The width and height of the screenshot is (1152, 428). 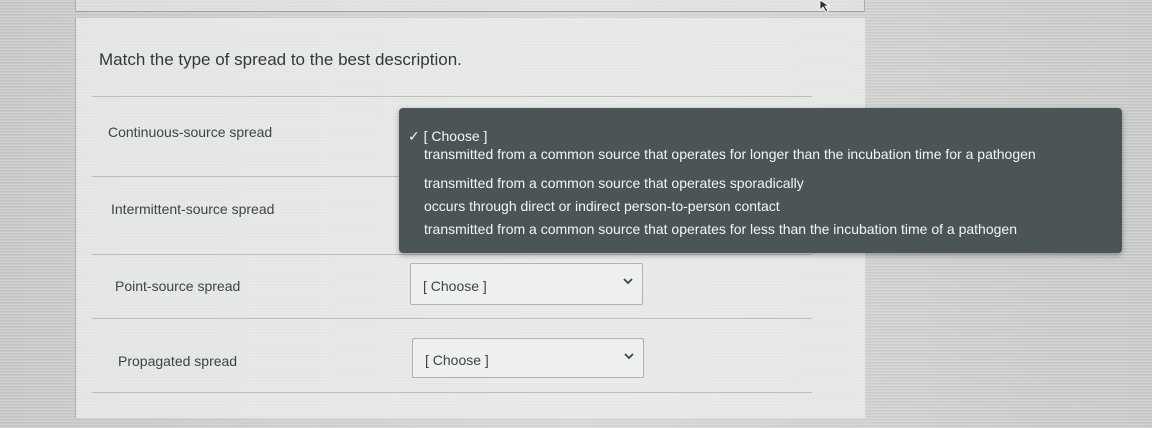 What do you see at coordinates (528, 358) in the screenshot?
I see `answer-select-propagated: [ Choose ]` at bounding box center [528, 358].